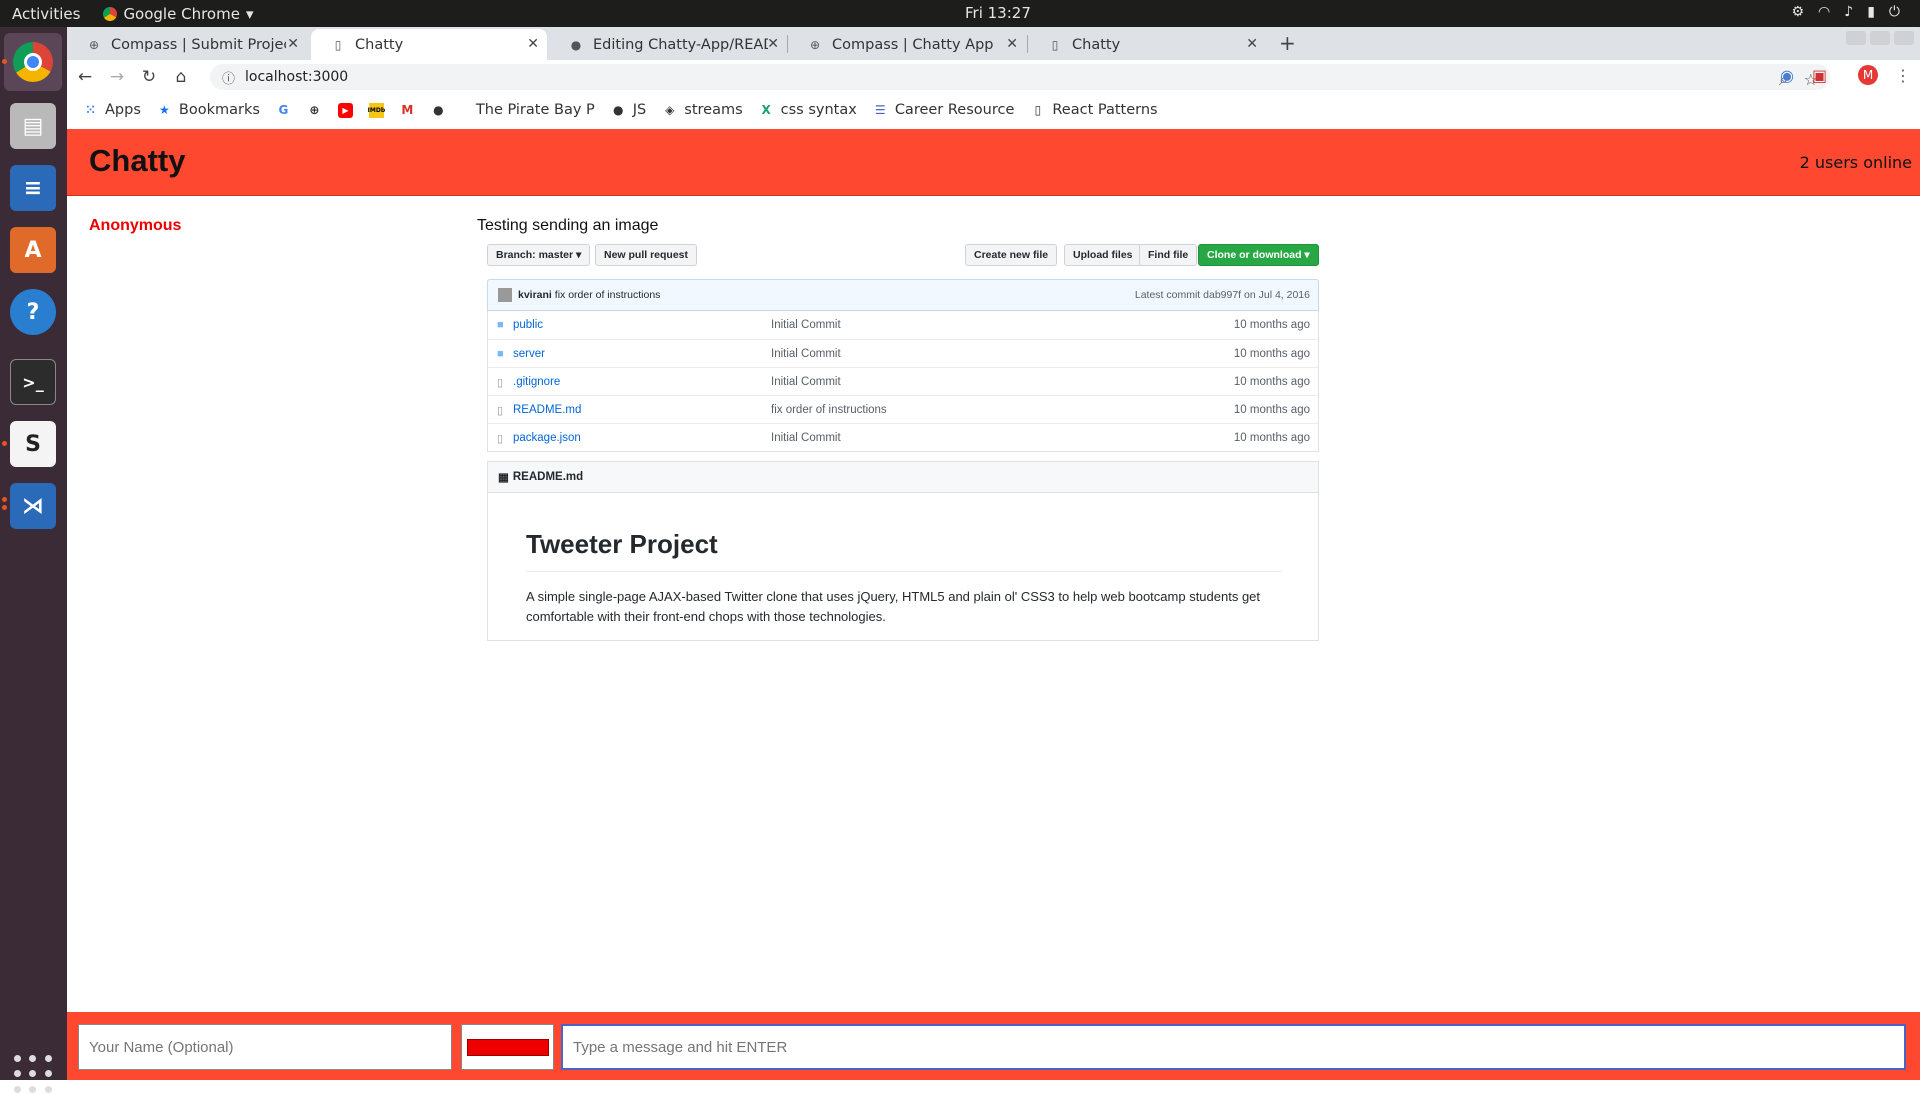 The width and height of the screenshot is (1920, 1095). I want to click on power-icon: ⏻, so click(1894, 12).